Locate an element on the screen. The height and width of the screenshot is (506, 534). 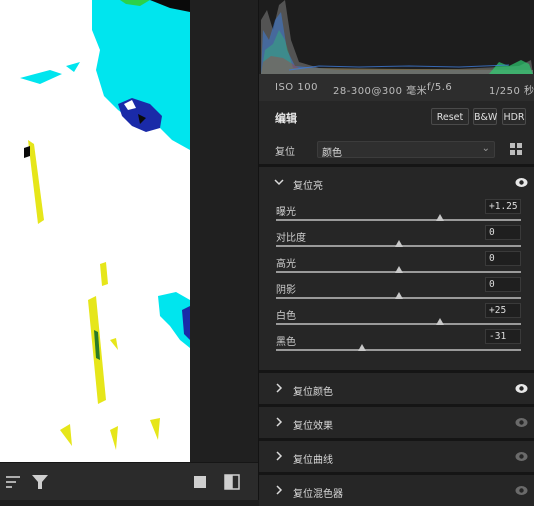
edit-title: 编辑 is located at coordinates (286, 118).